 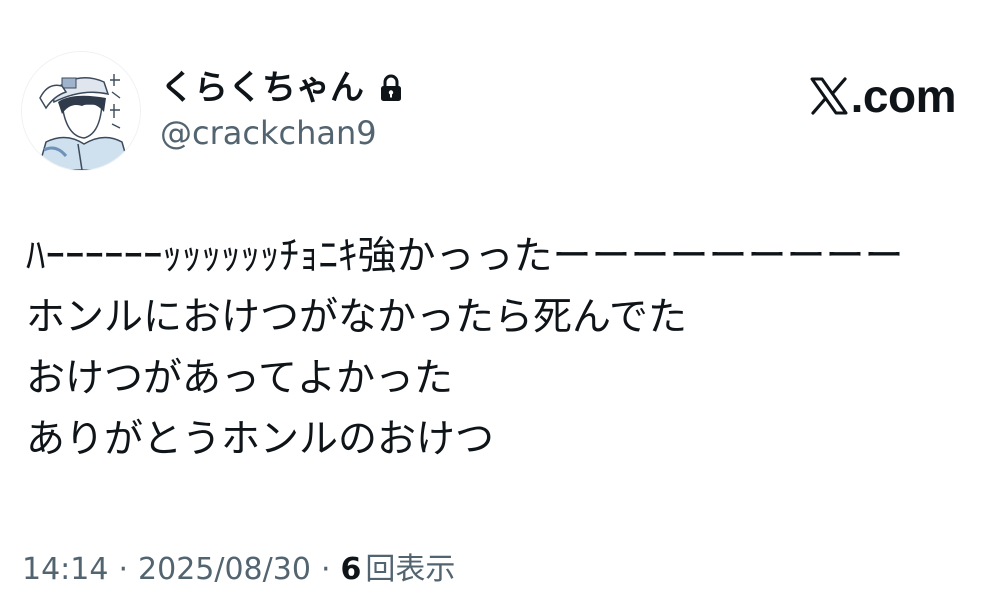 I want to click on user-handle: @crackchan9, so click(x=268, y=133).